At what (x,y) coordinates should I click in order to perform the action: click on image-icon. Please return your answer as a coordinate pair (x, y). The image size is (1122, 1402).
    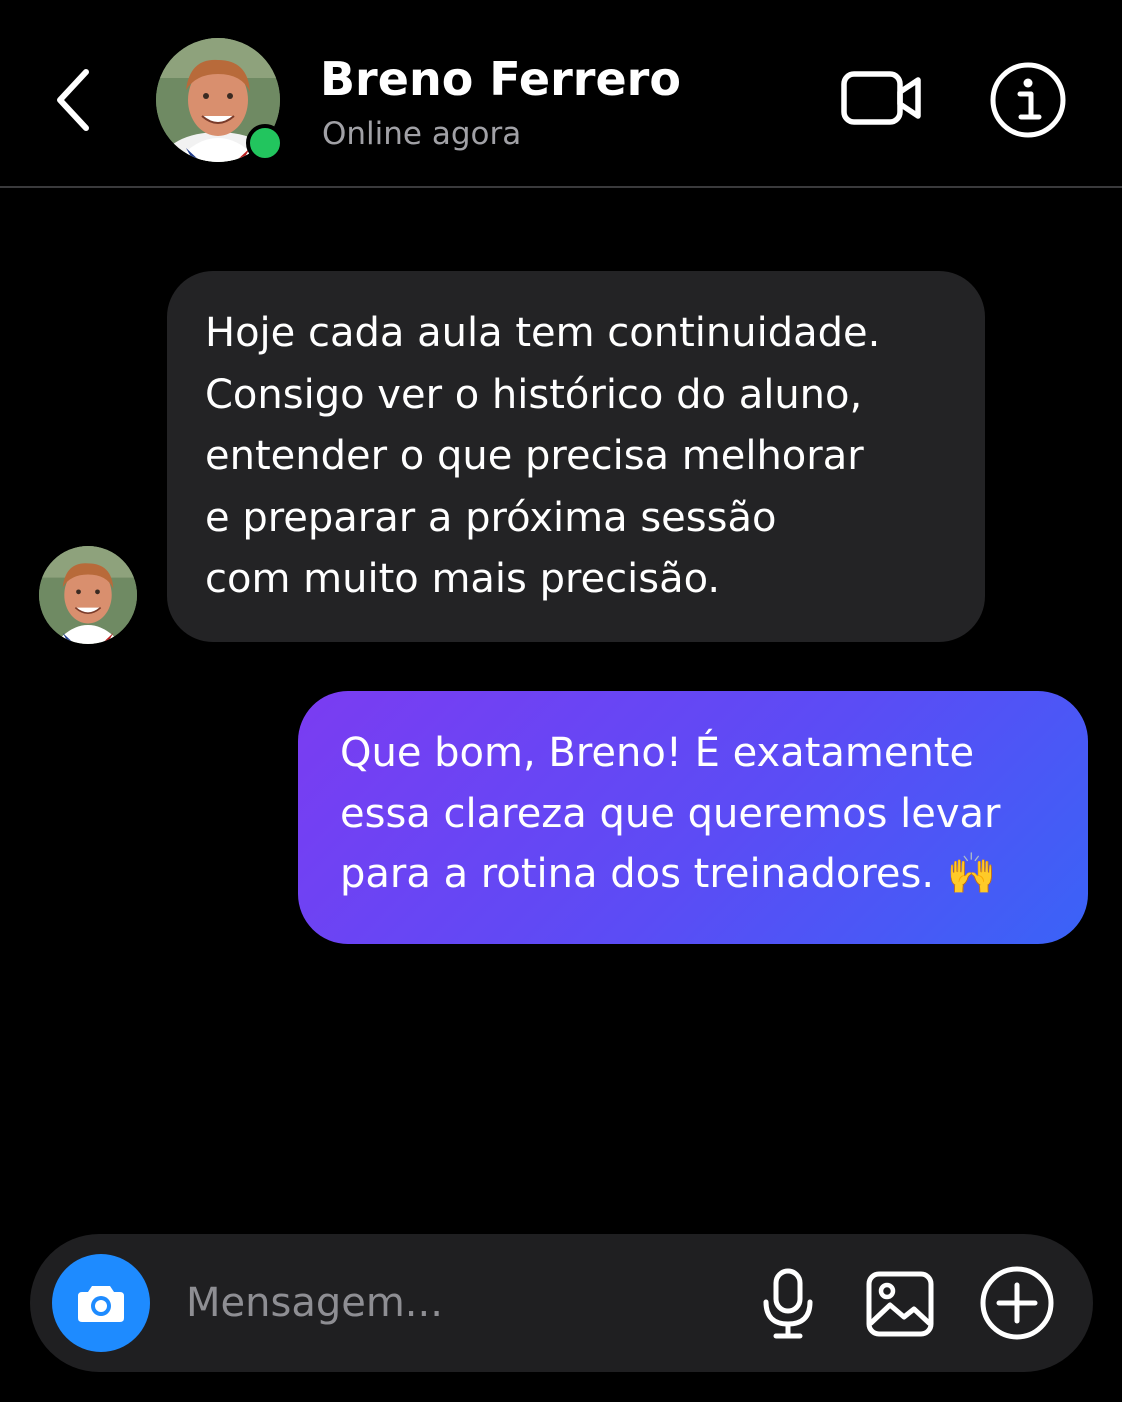
    Looking at the image, I should click on (900, 1304).